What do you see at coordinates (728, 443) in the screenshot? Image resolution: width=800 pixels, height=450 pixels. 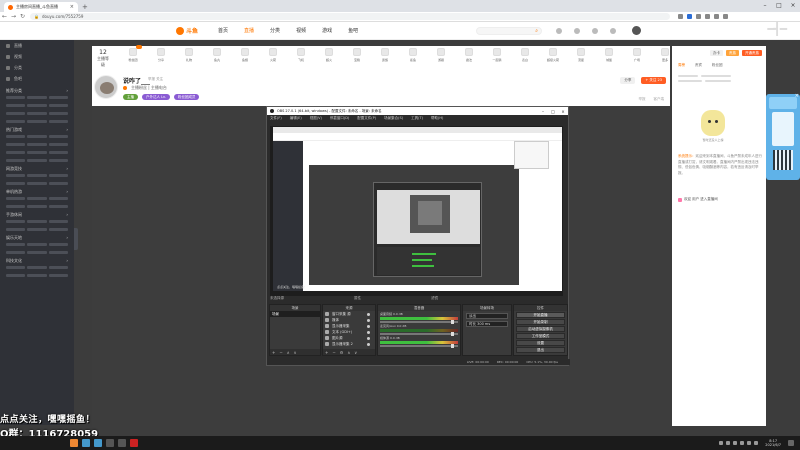 I see `tray-icon` at bounding box center [728, 443].